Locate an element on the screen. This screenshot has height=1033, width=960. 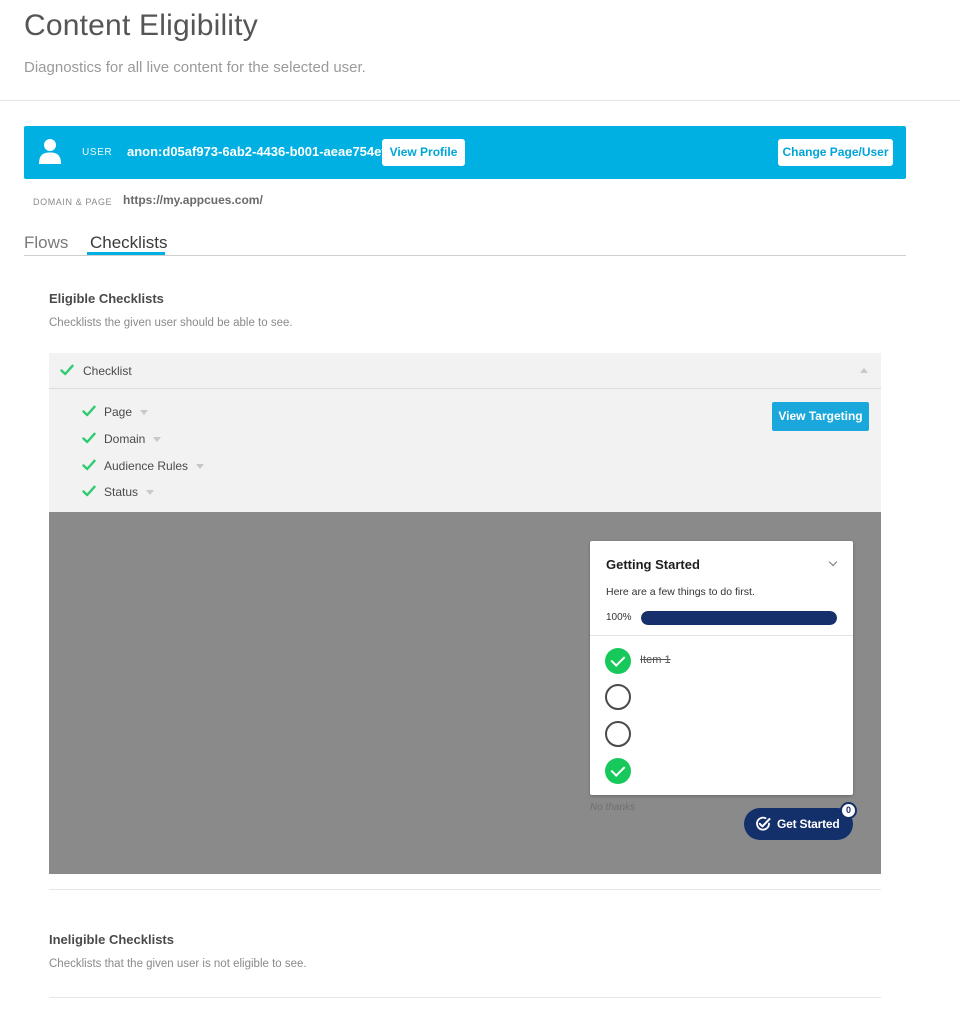
get-started-launcher: Get Started is located at coordinates (798, 824).